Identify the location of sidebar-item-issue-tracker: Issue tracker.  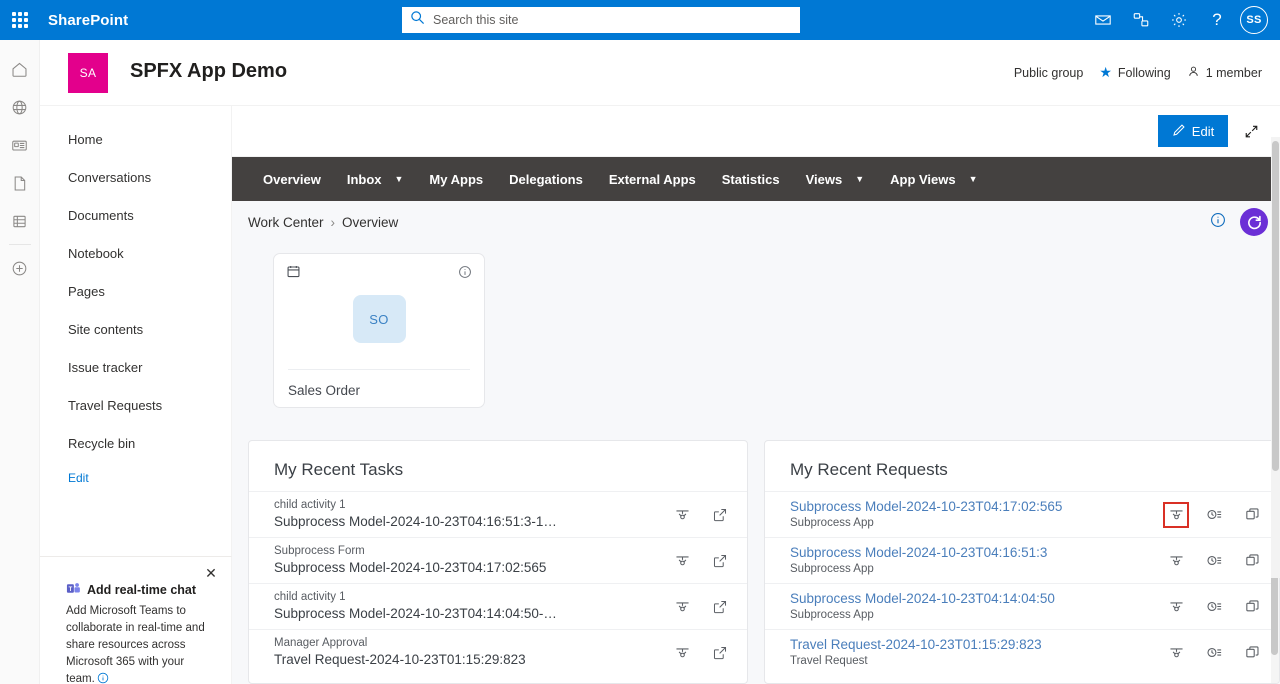
(135, 367).